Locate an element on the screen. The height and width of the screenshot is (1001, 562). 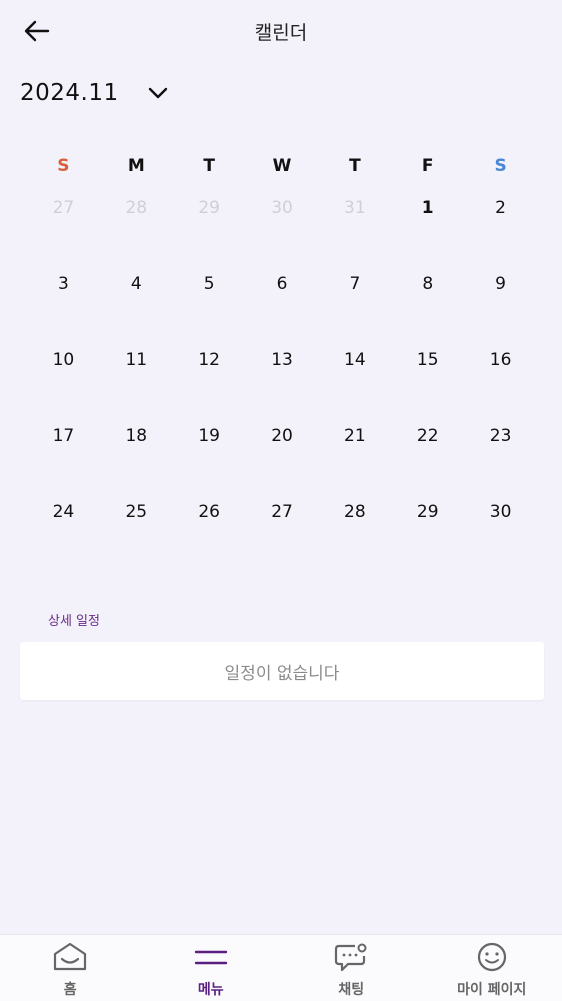
calendar-day: 10 is located at coordinates (63, 360).